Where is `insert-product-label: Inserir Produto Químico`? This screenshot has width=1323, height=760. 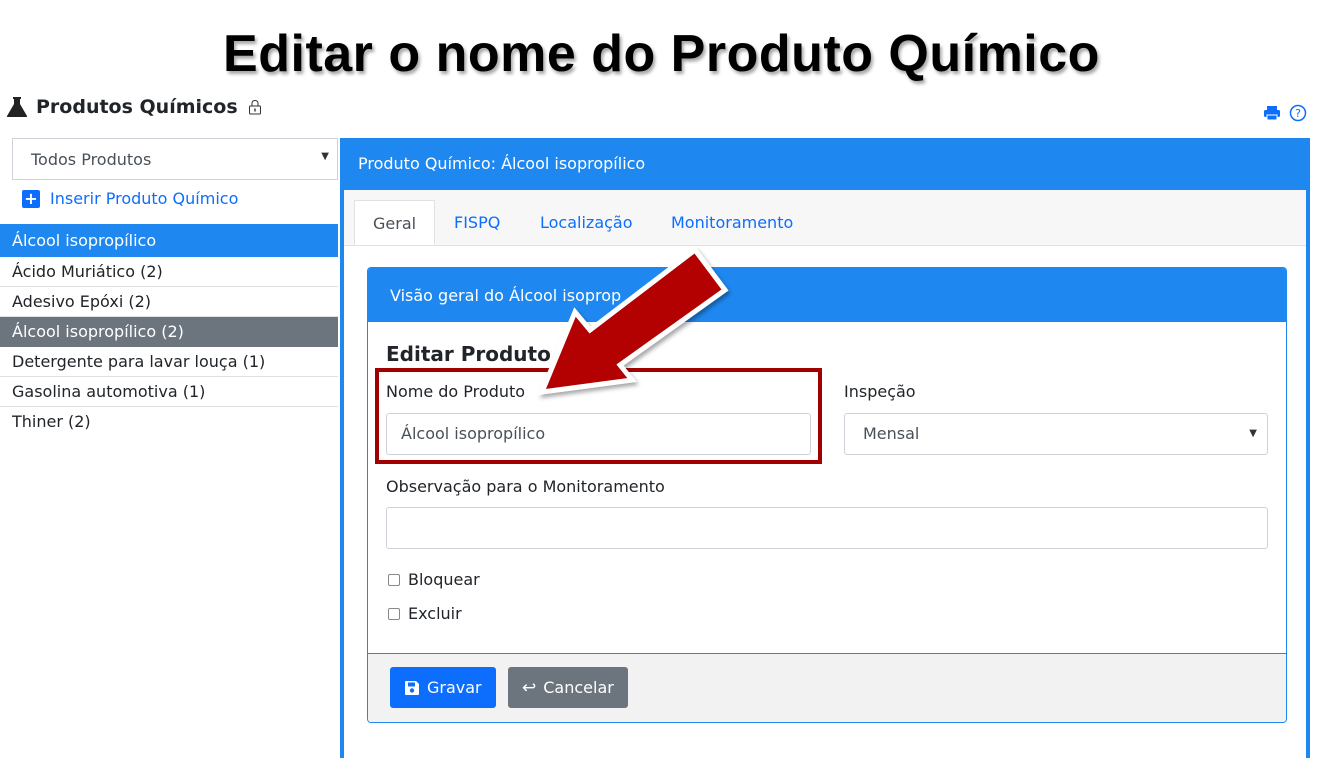 insert-product-label: Inserir Produto Químico is located at coordinates (144, 198).